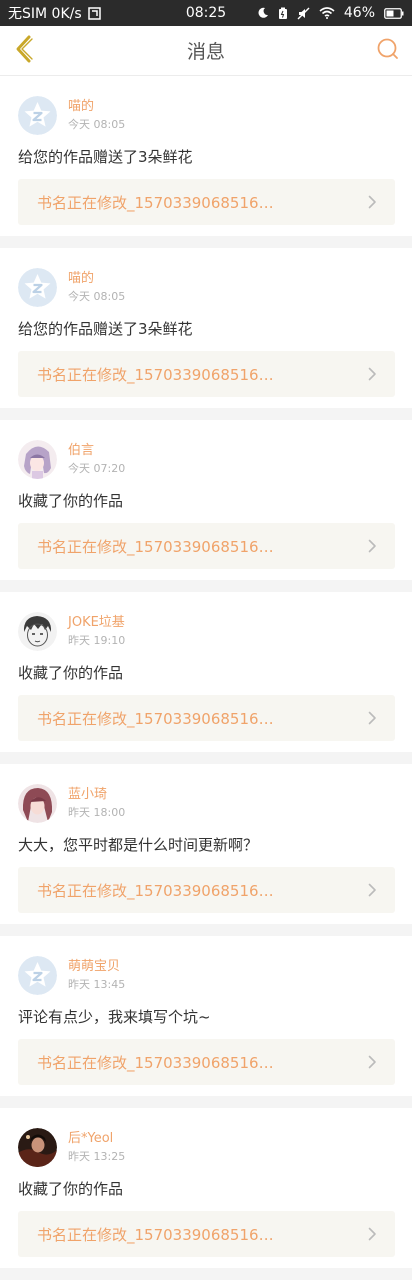 This screenshot has height=1280, width=412. What do you see at coordinates (97, 984) in the screenshot?
I see `timestamp: 昨天 13:45` at bounding box center [97, 984].